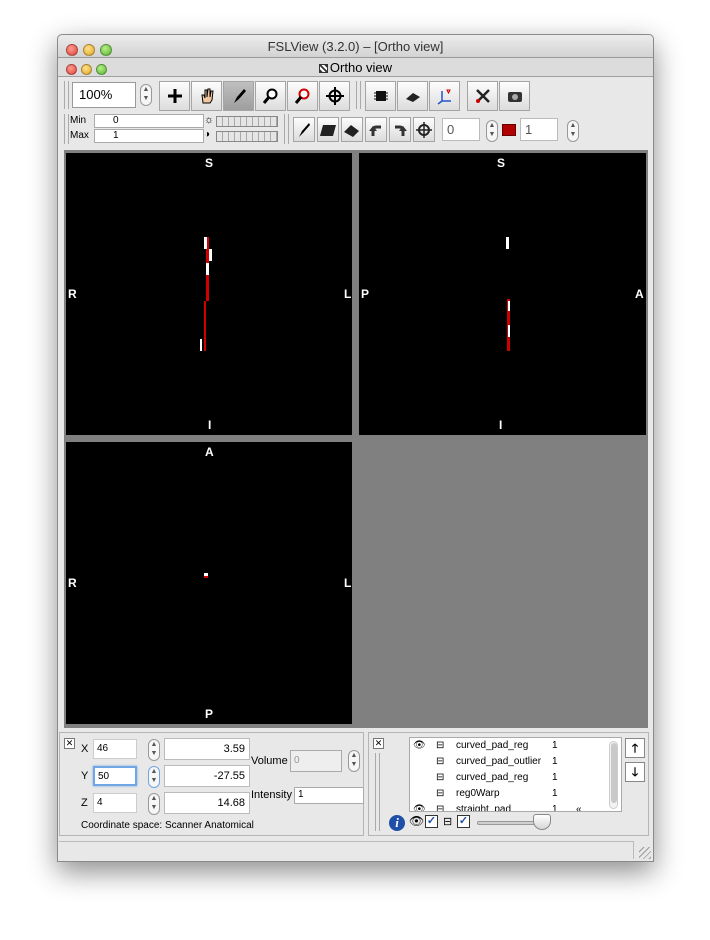  I want to click on layer-panel-grip, so click(377, 792).